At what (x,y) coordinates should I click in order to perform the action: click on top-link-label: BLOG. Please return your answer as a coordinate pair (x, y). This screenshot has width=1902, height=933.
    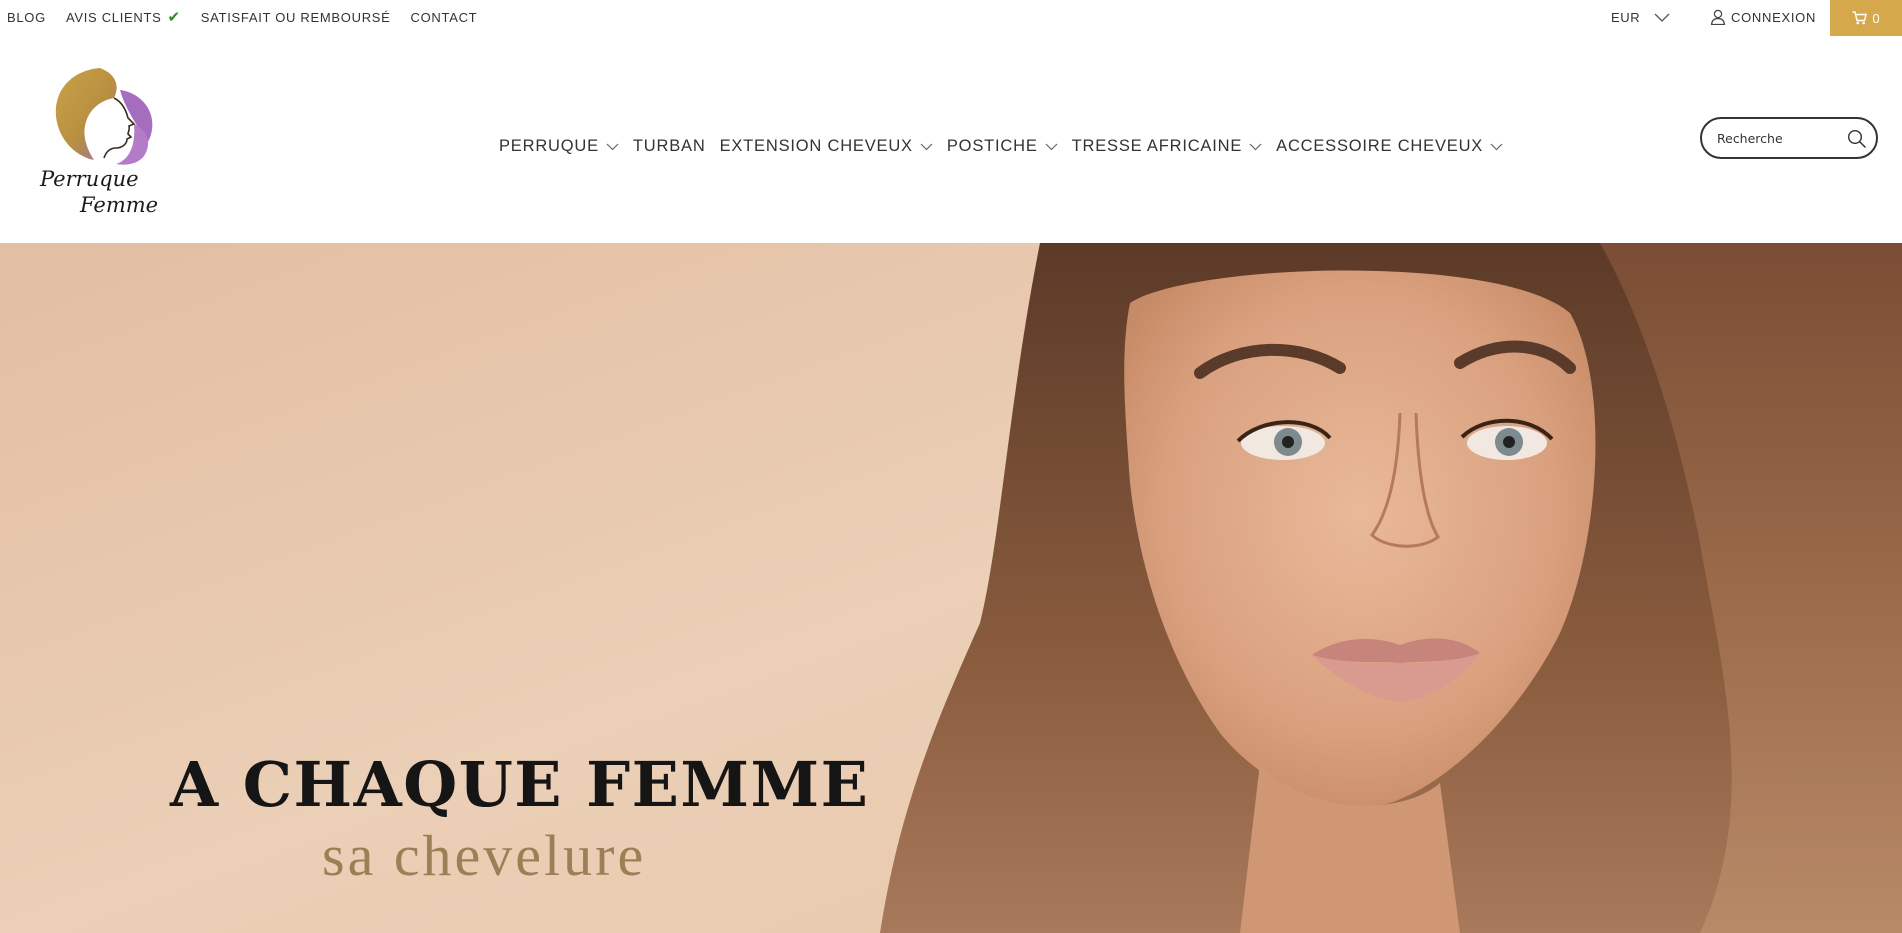
    Looking at the image, I should click on (26, 17).